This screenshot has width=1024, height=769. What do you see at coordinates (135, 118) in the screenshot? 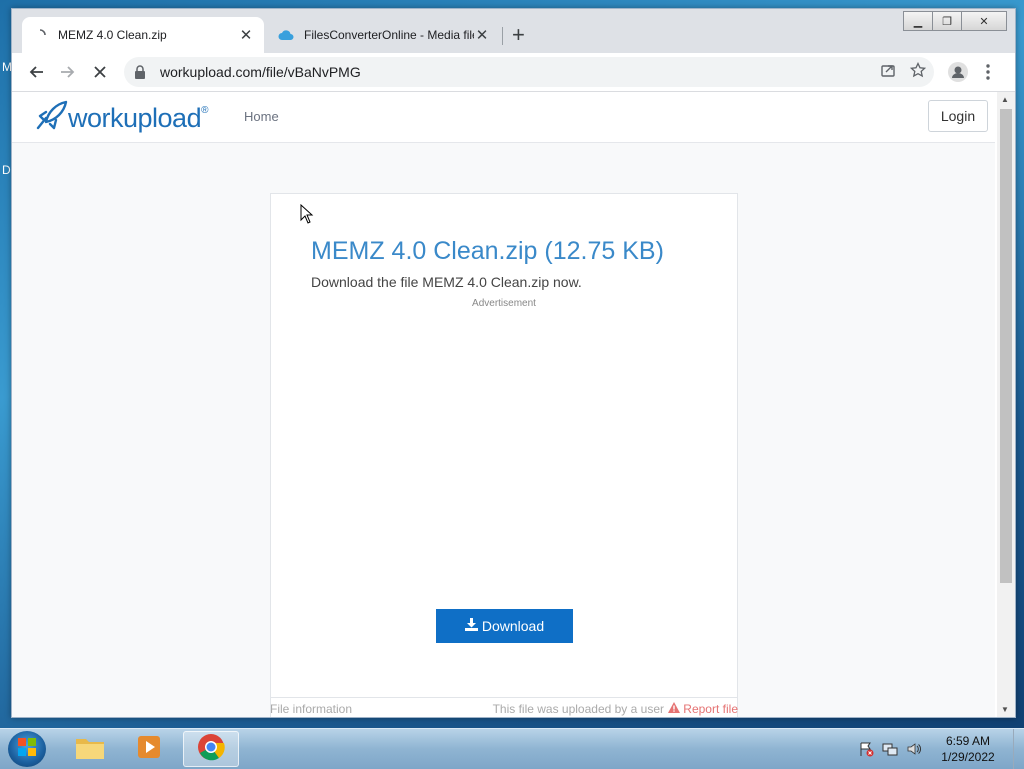
I see `logo-text: workupload` at bounding box center [135, 118].